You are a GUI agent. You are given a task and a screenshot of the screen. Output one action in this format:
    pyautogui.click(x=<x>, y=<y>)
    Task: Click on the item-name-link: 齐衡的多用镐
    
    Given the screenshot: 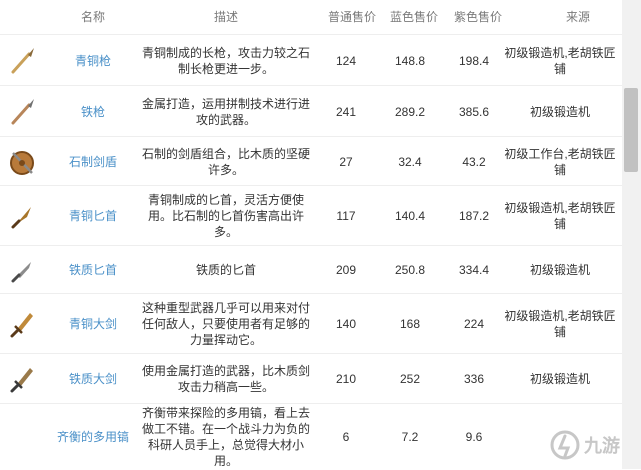 What is the action you would take?
    pyautogui.click(x=93, y=437)
    